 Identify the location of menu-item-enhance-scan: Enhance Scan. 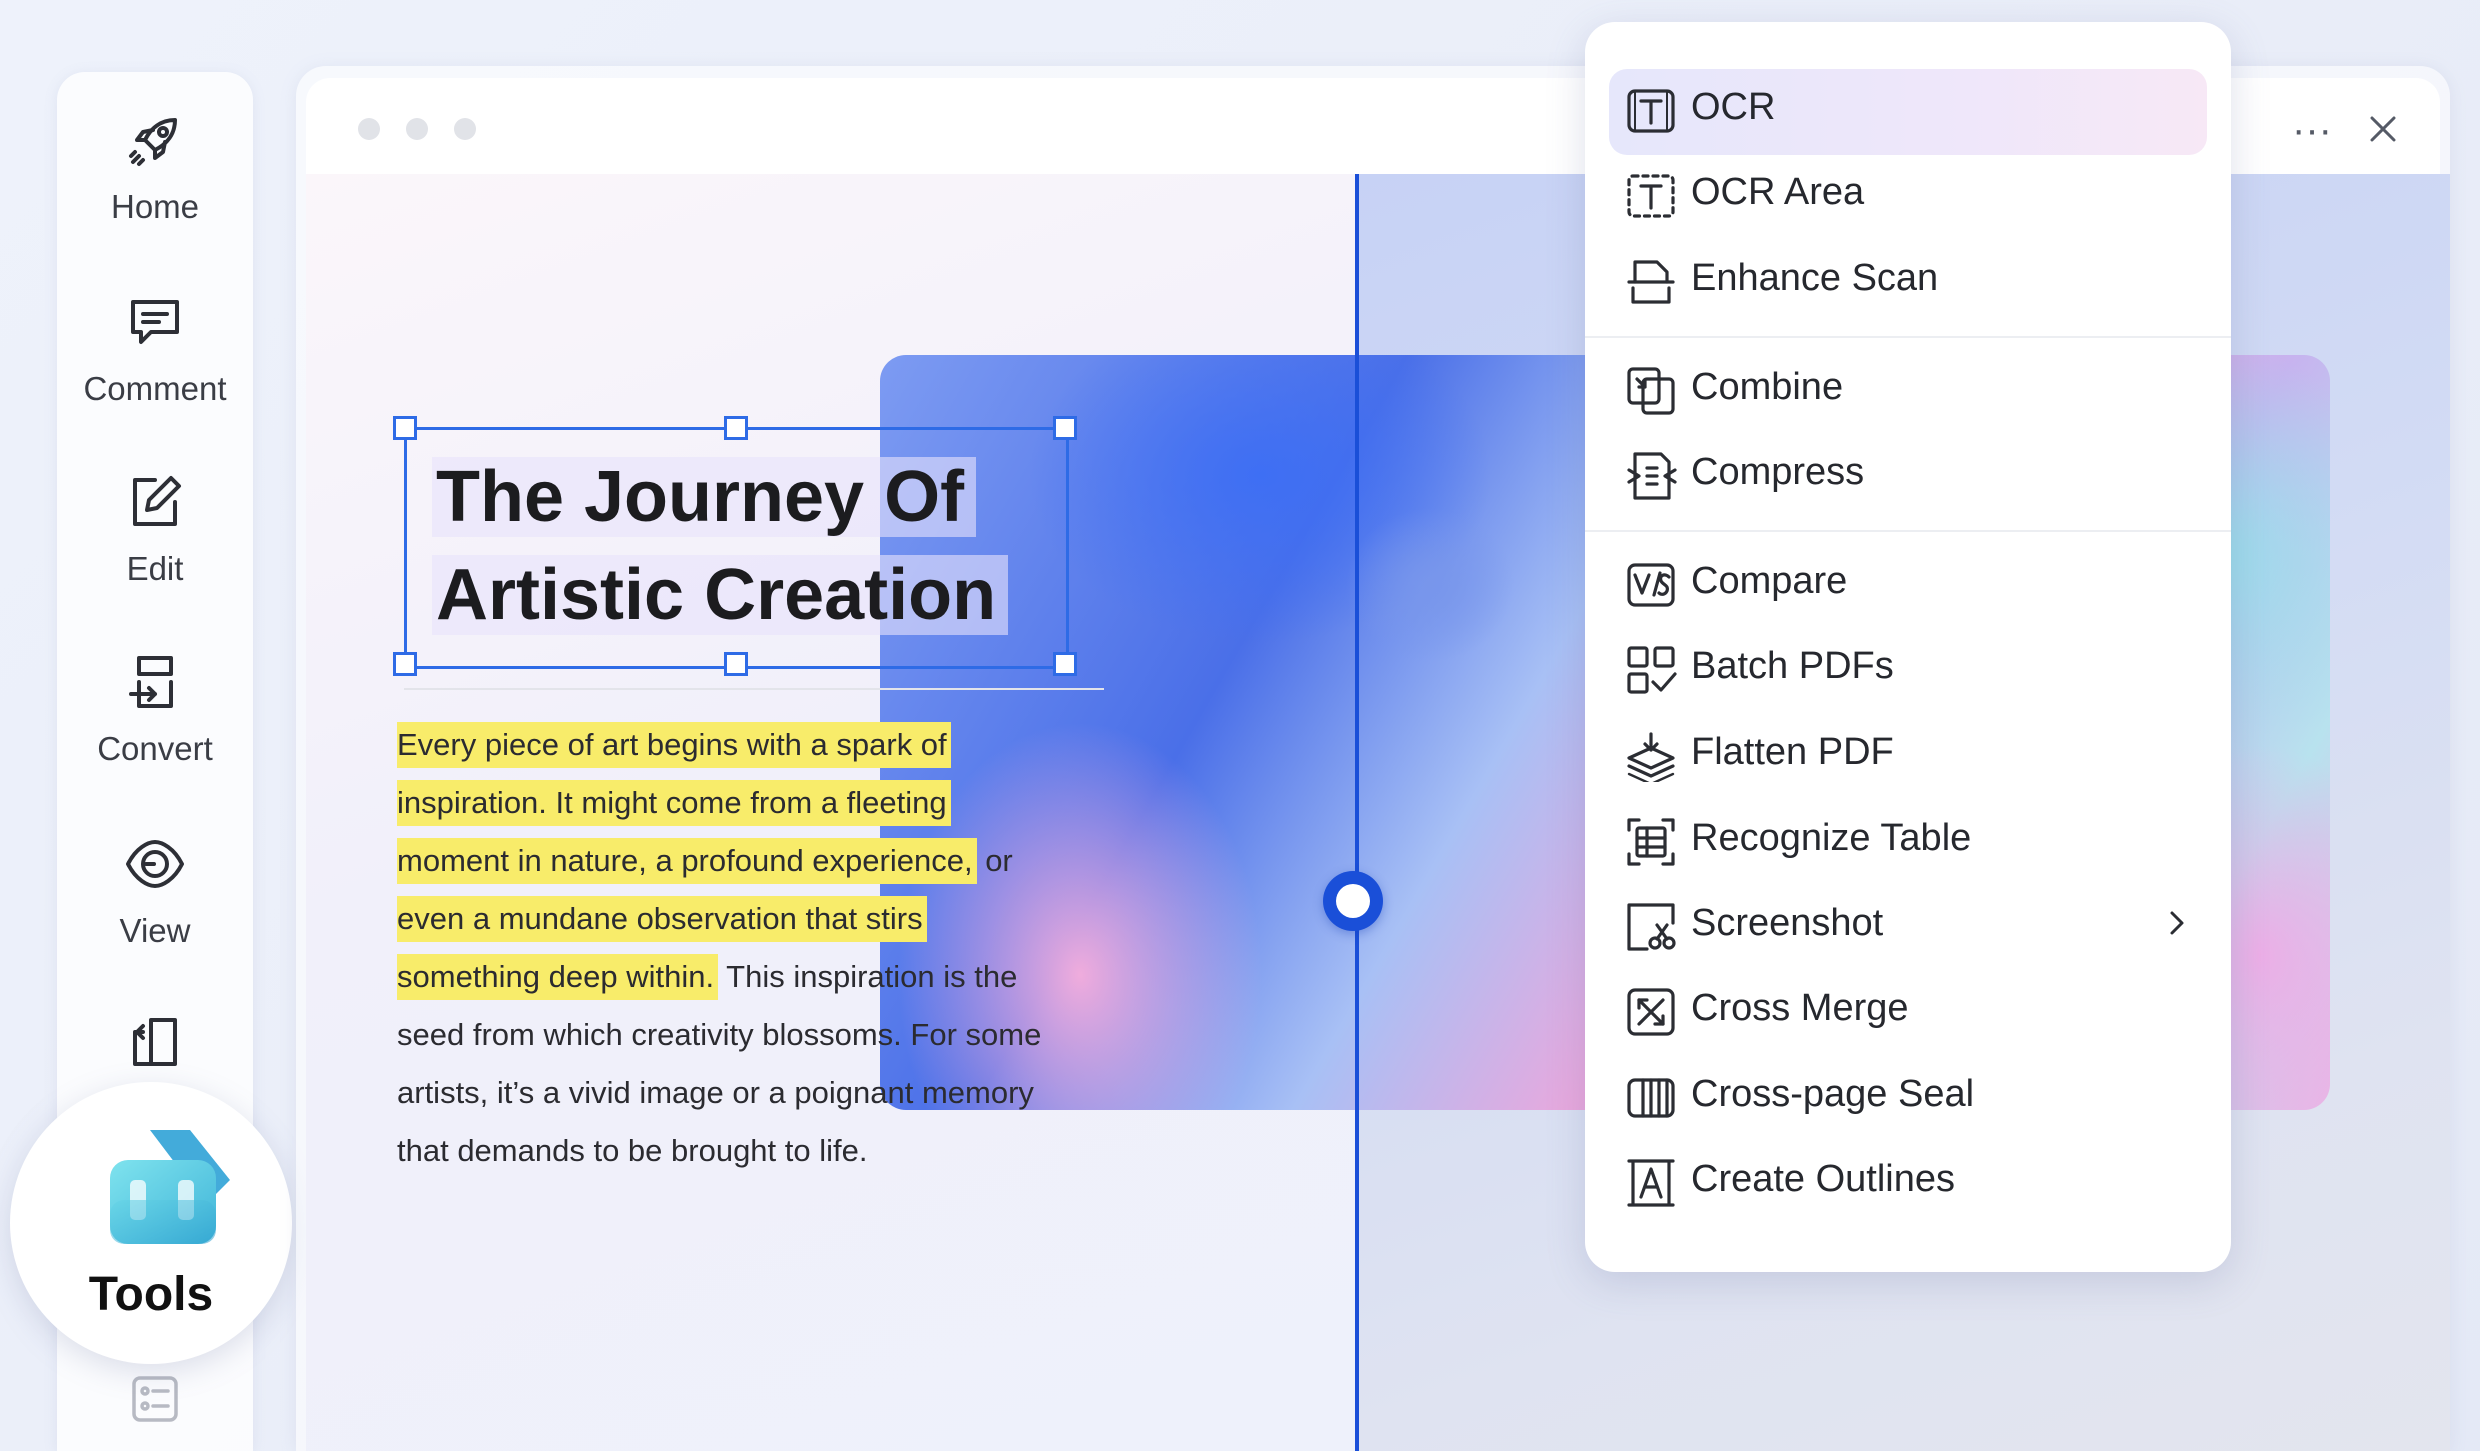
(1908, 280).